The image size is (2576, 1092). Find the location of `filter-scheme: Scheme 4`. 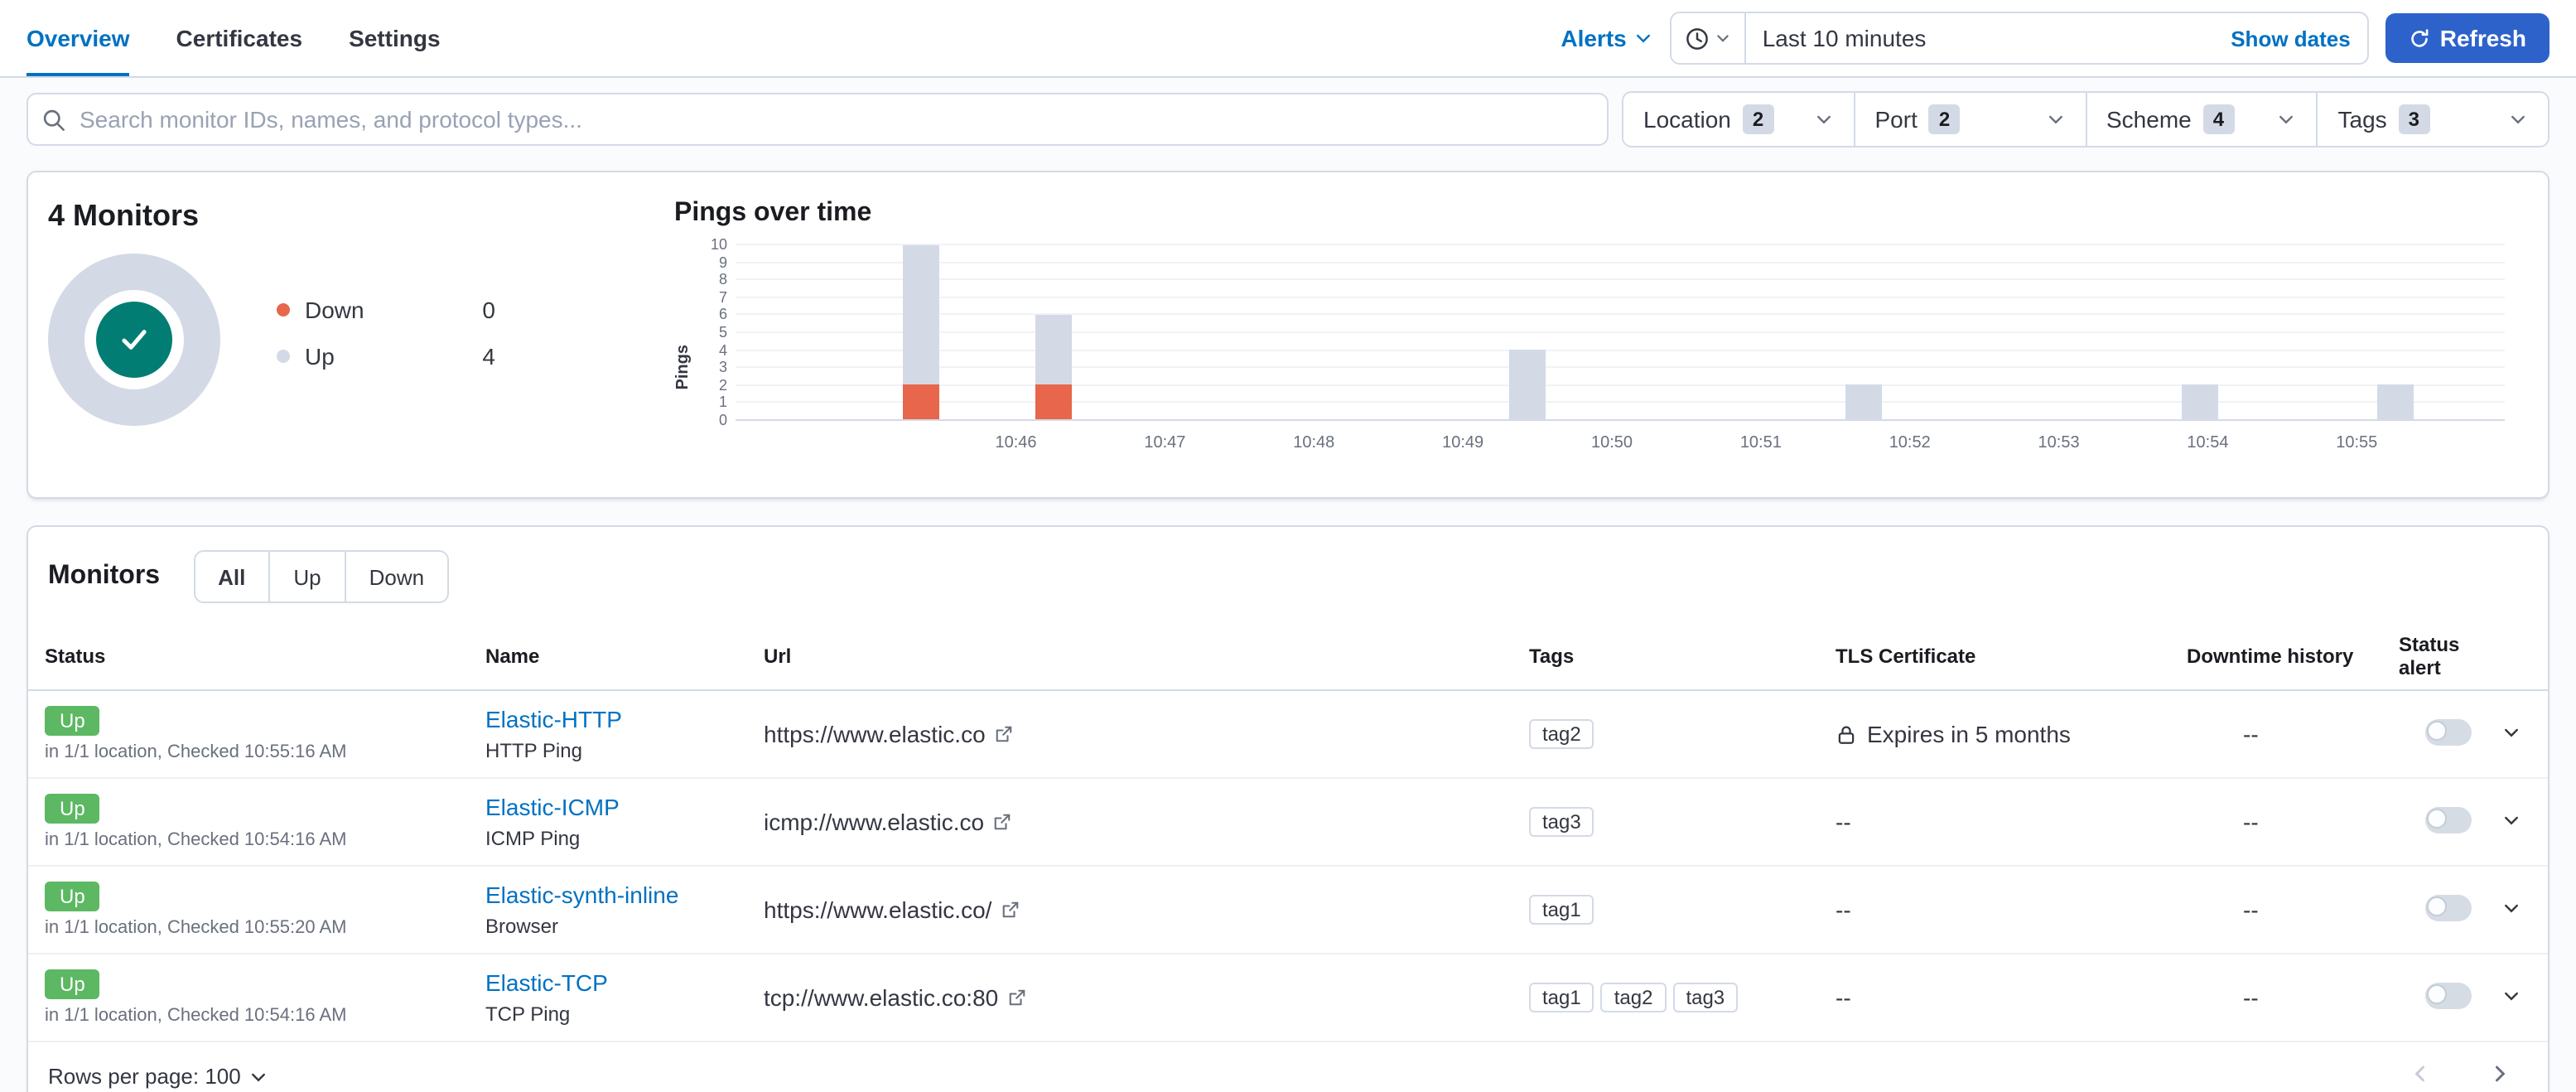

filter-scheme: Scheme 4 is located at coordinates (2201, 119).